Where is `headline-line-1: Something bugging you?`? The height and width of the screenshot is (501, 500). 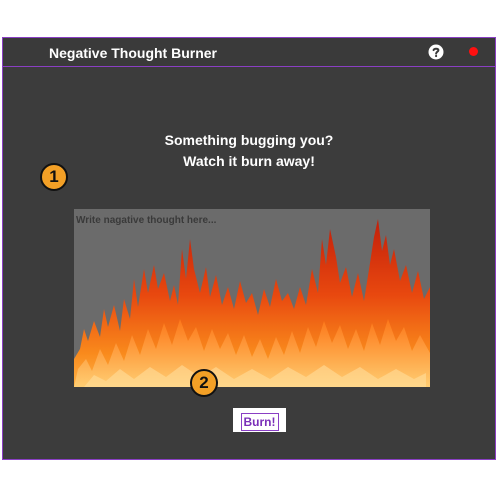 headline-line-1: Something bugging you? is located at coordinates (249, 140).